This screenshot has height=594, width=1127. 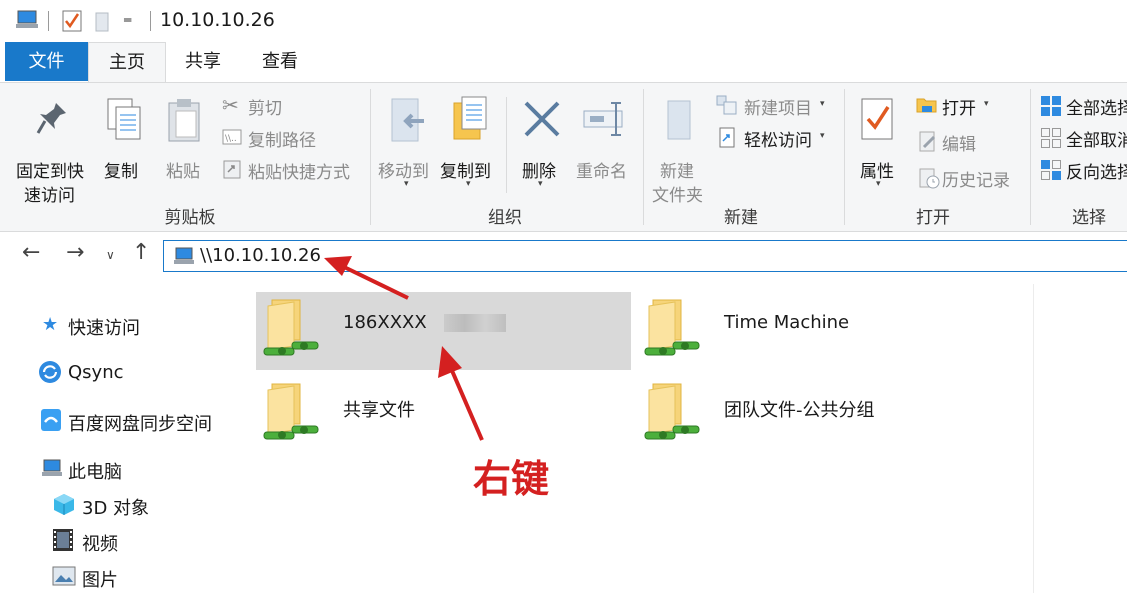 What do you see at coordinates (461, 393) in the screenshot?
I see `red-arrow-to-item` at bounding box center [461, 393].